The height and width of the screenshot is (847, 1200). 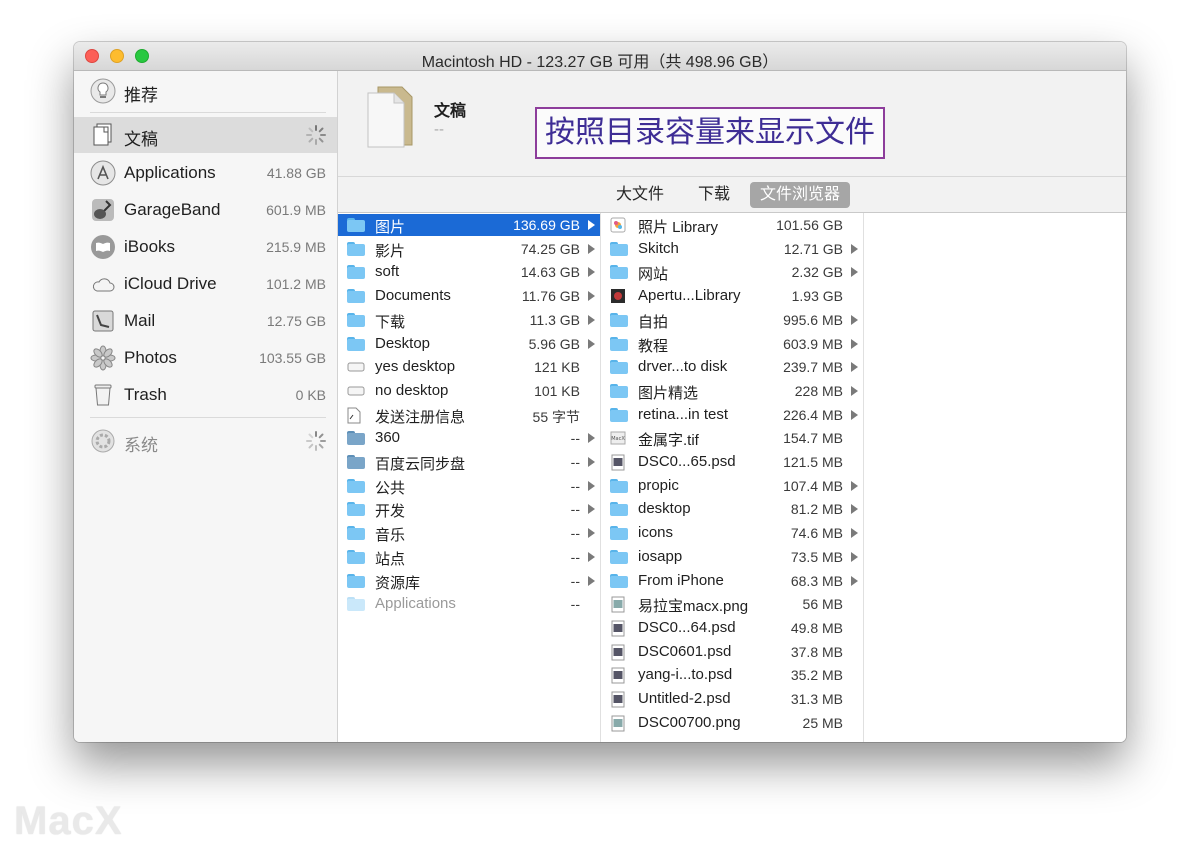 What do you see at coordinates (205, 135) in the screenshot?
I see `sidebar-item-documents: 文稿` at bounding box center [205, 135].